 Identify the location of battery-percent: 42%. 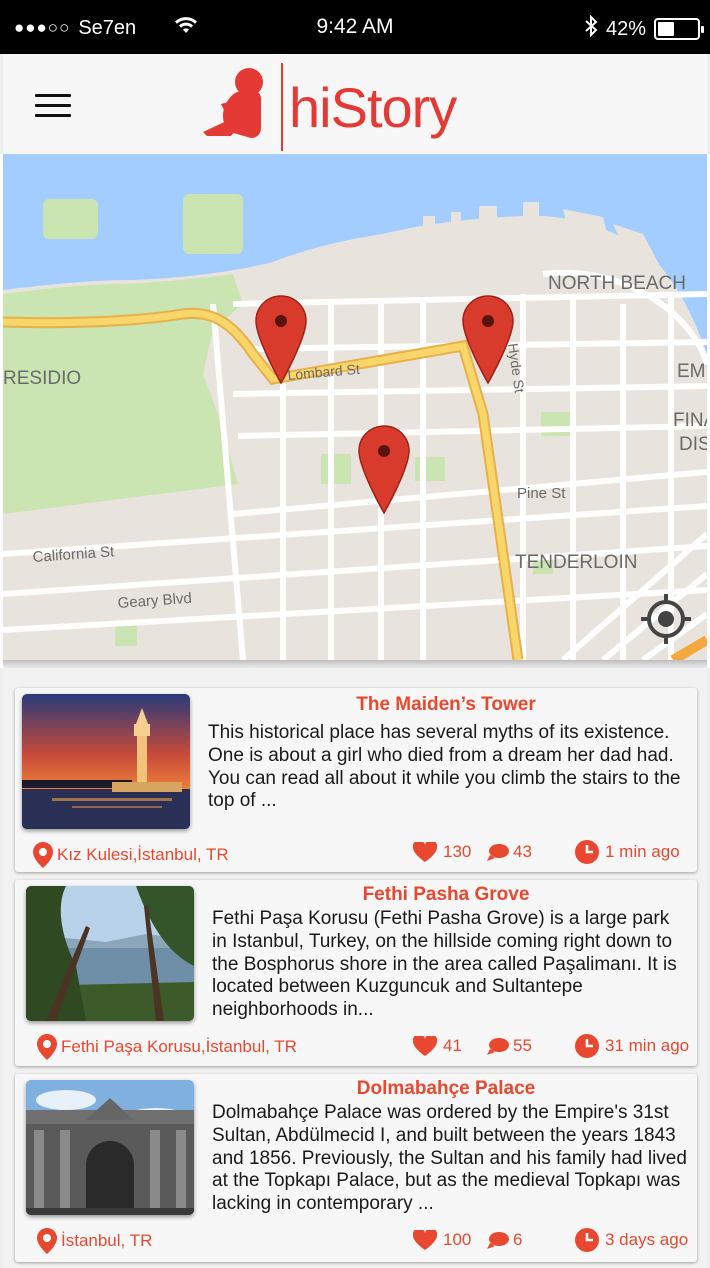
(625, 28).